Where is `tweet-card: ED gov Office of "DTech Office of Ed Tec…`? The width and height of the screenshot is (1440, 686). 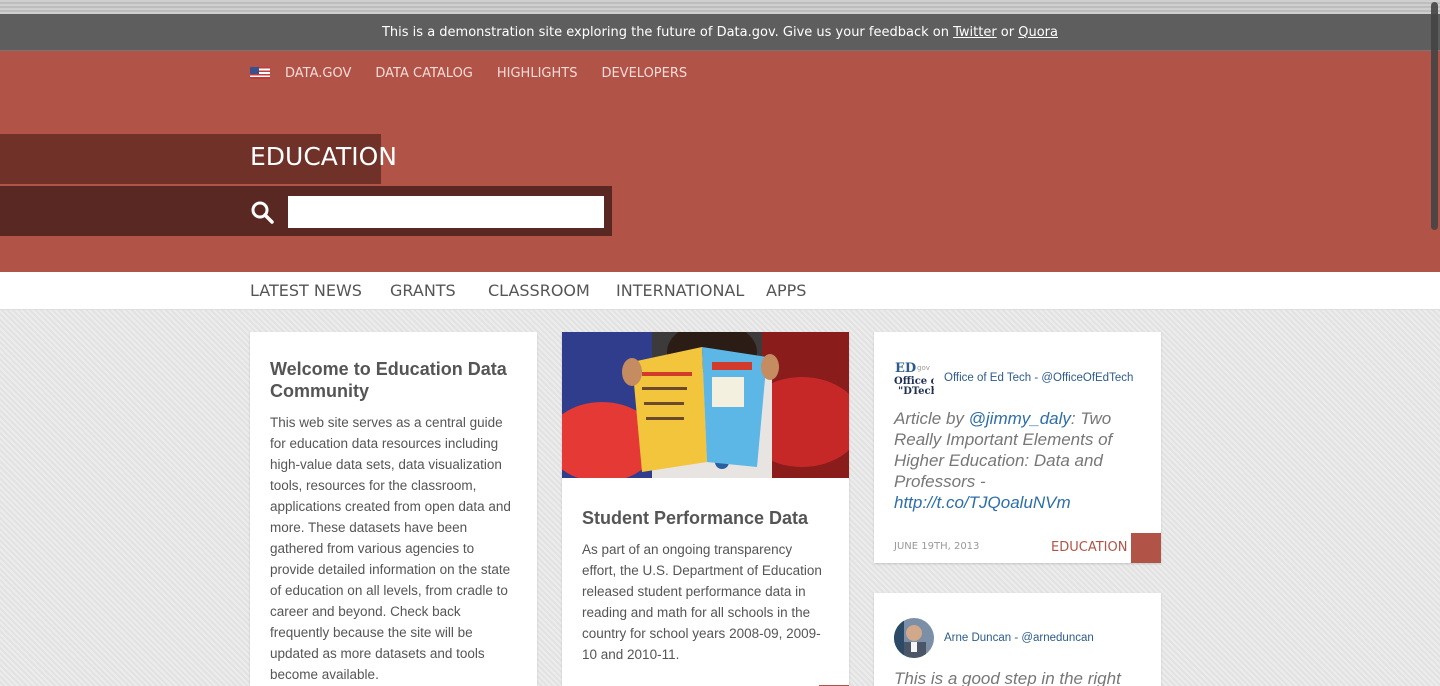
tweet-card: ED gov Office of "DTech Office of Ed Tec… is located at coordinates (1017, 447).